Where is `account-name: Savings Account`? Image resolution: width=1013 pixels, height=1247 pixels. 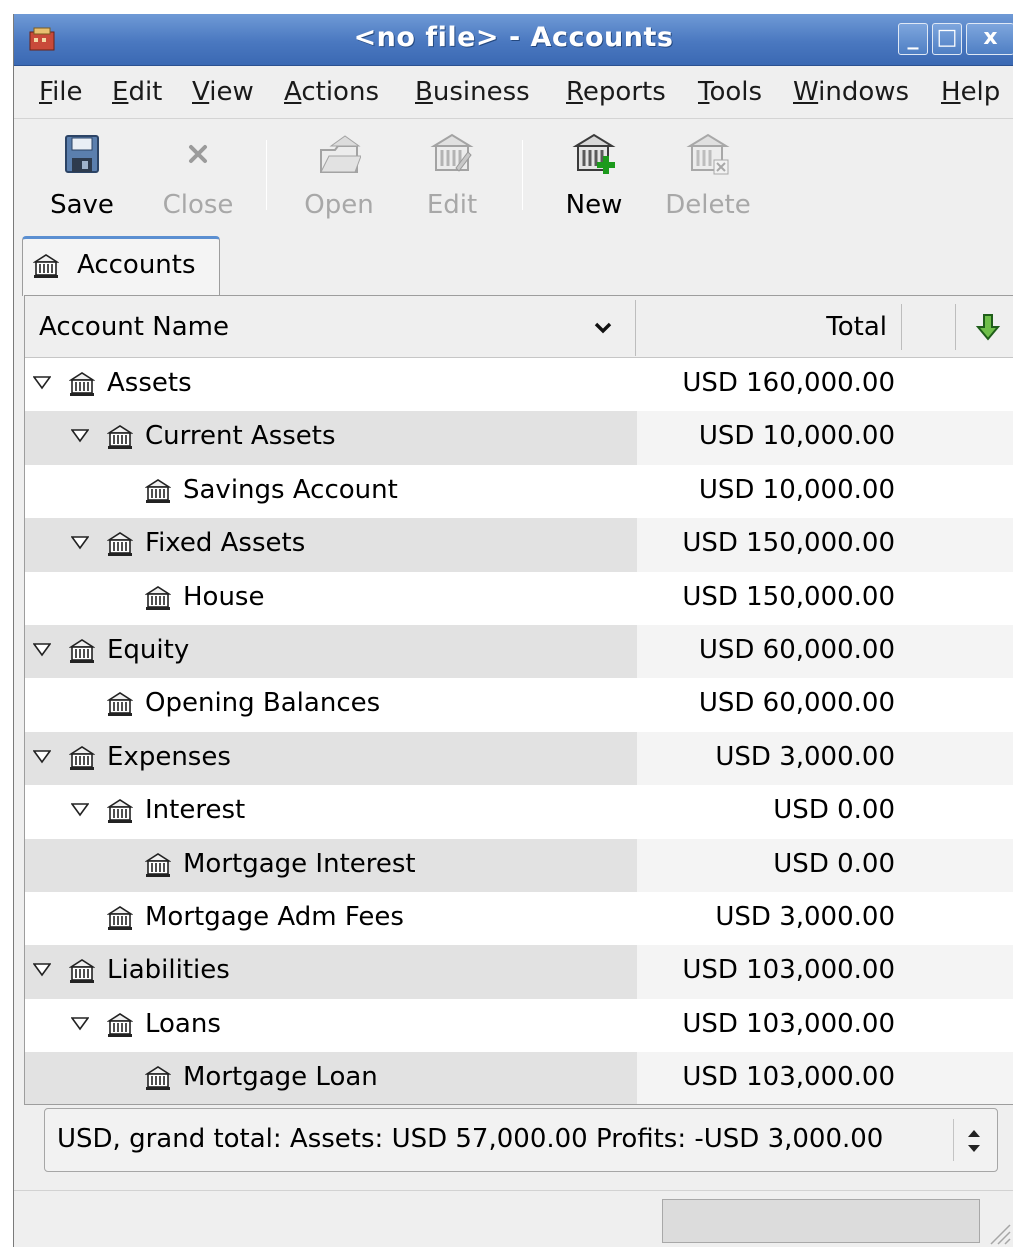
account-name: Savings Account is located at coordinates (290, 489).